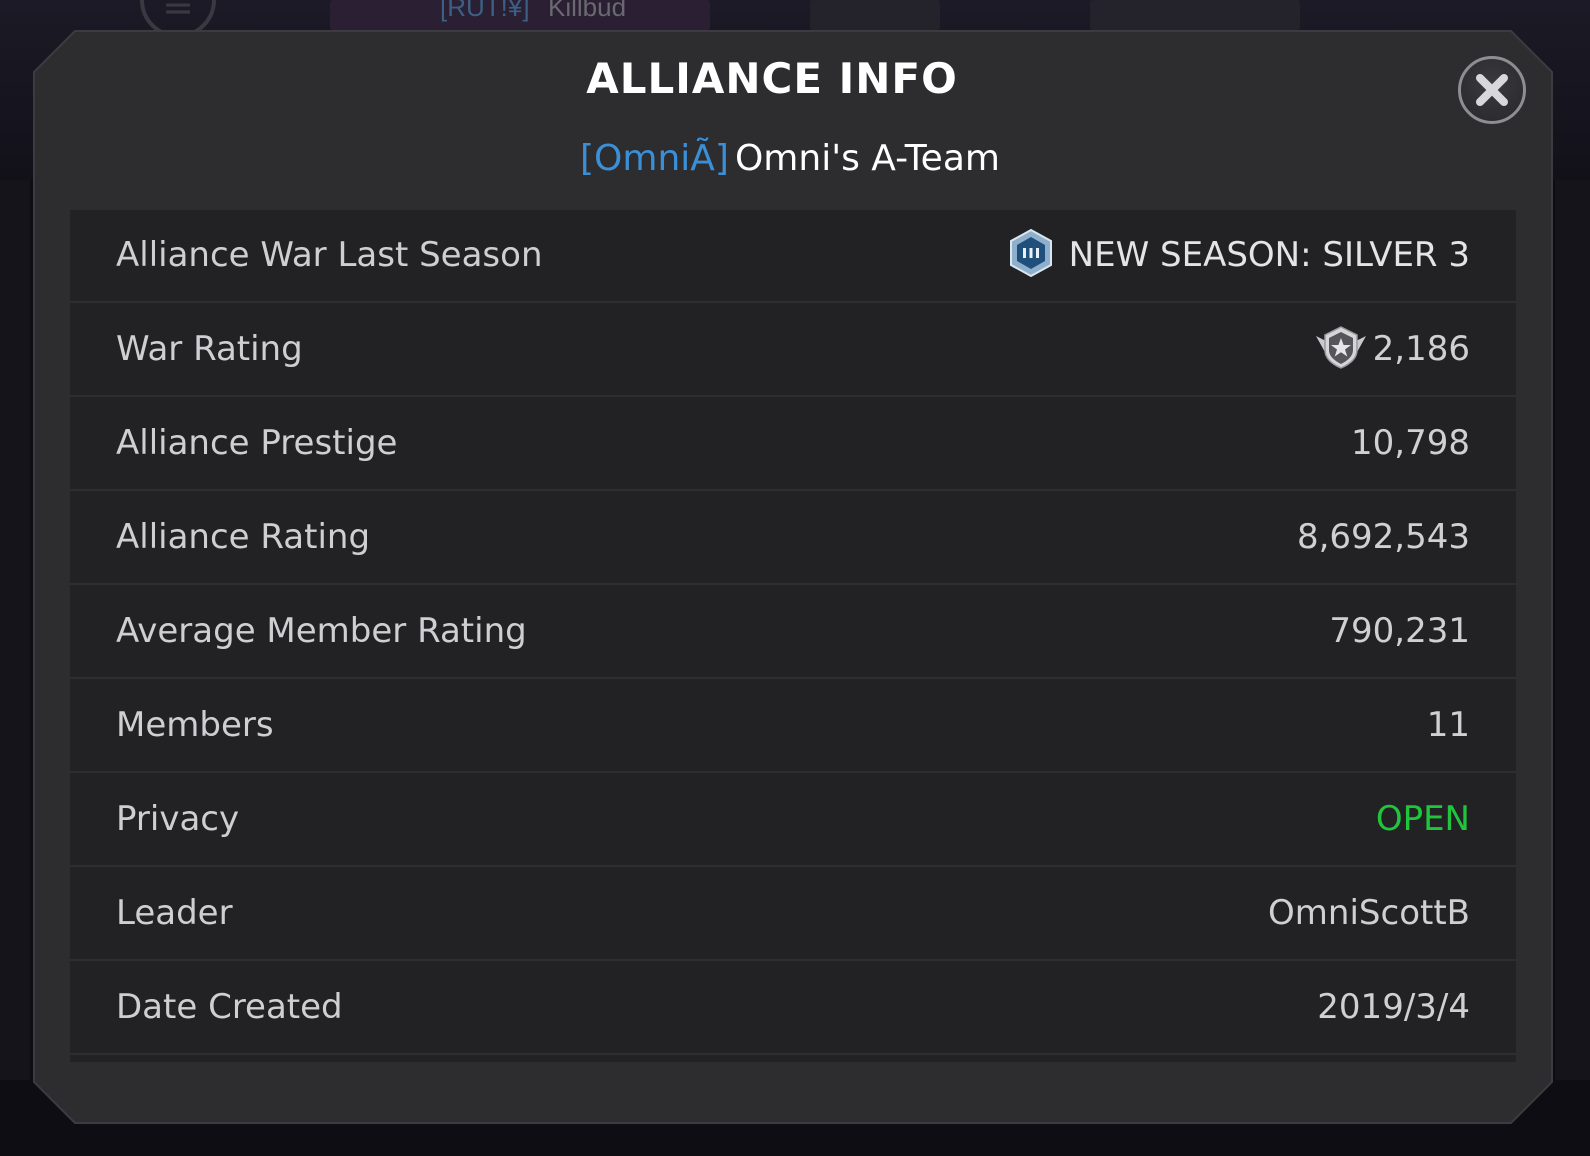 The image size is (1590, 1156). I want to click on background-timer-chip, so click(875, 15).